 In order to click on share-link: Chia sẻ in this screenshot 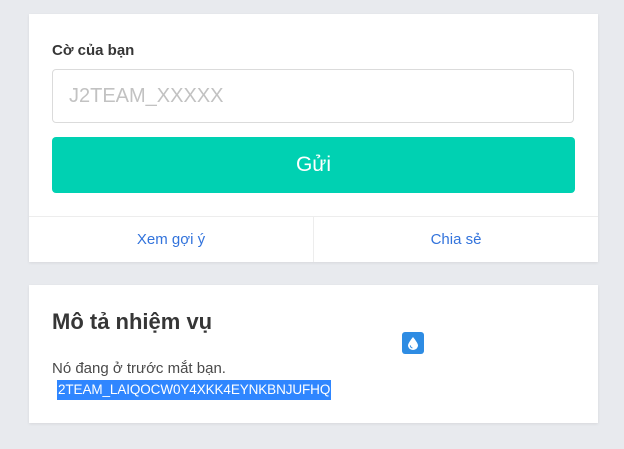, I will do `click(455, 239)`.